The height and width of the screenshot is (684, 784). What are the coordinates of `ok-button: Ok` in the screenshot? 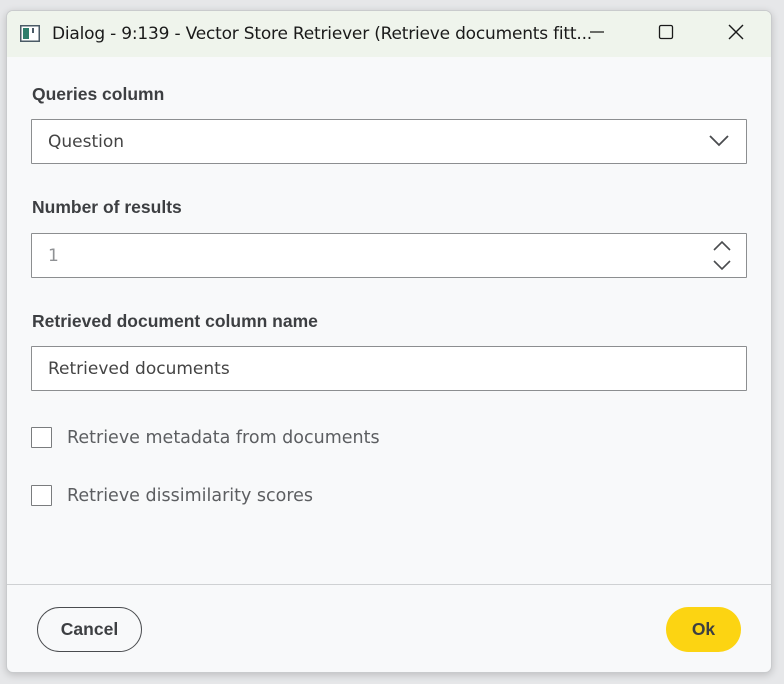 It's located at (703, 629).